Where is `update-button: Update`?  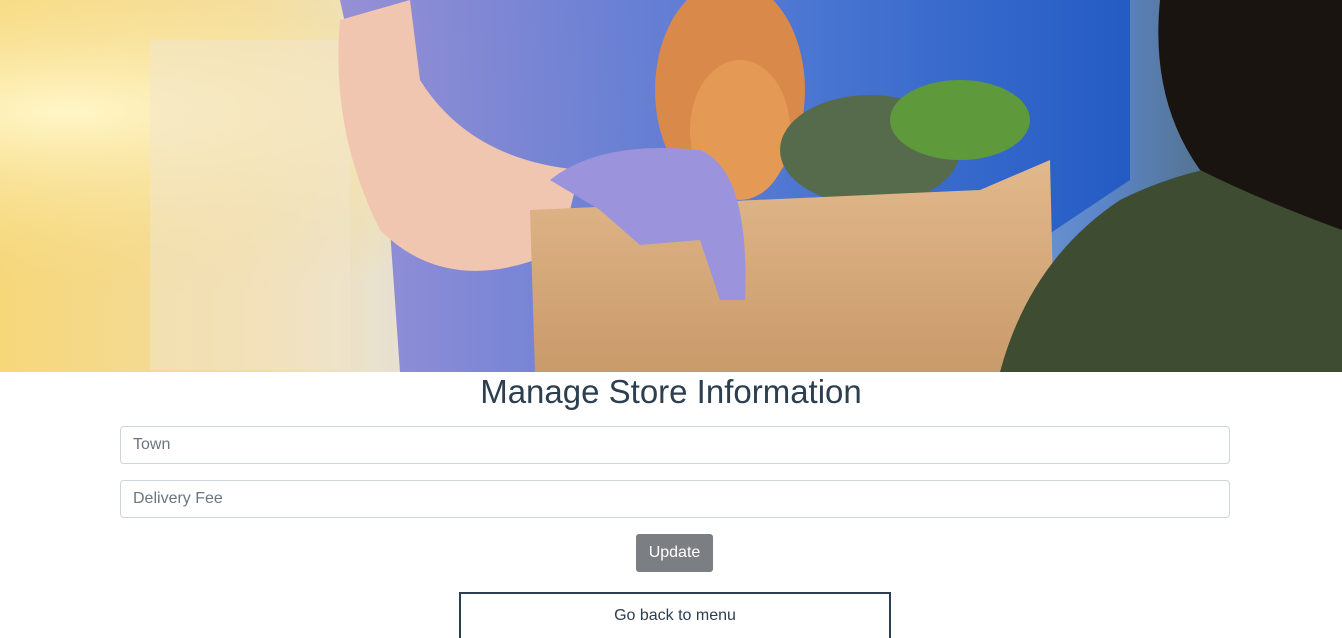
update-button: Update is located at coordinates (674, 553).